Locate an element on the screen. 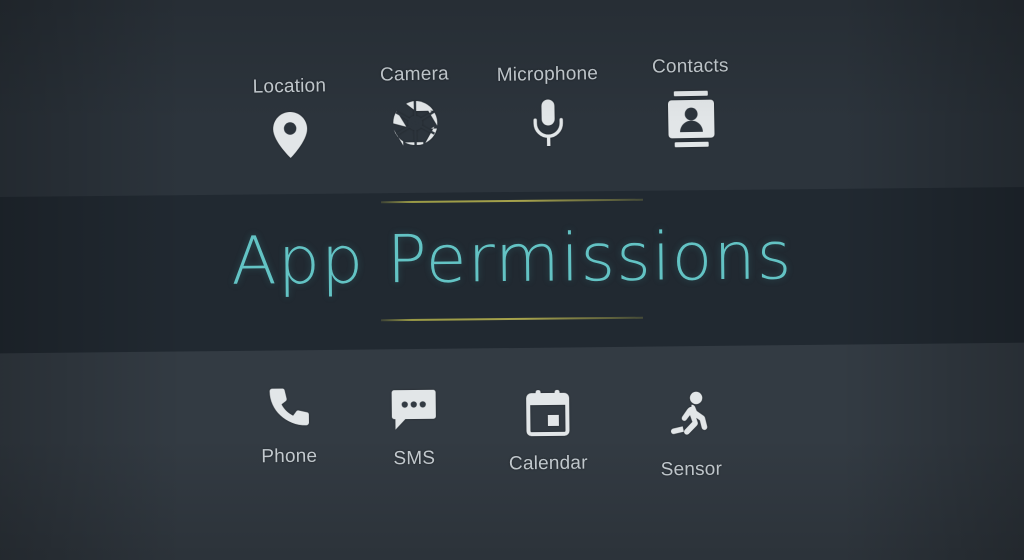 This screenshot has width=1024, height=560. permission-label-phone: Phone is located at coordinates (289, 456).